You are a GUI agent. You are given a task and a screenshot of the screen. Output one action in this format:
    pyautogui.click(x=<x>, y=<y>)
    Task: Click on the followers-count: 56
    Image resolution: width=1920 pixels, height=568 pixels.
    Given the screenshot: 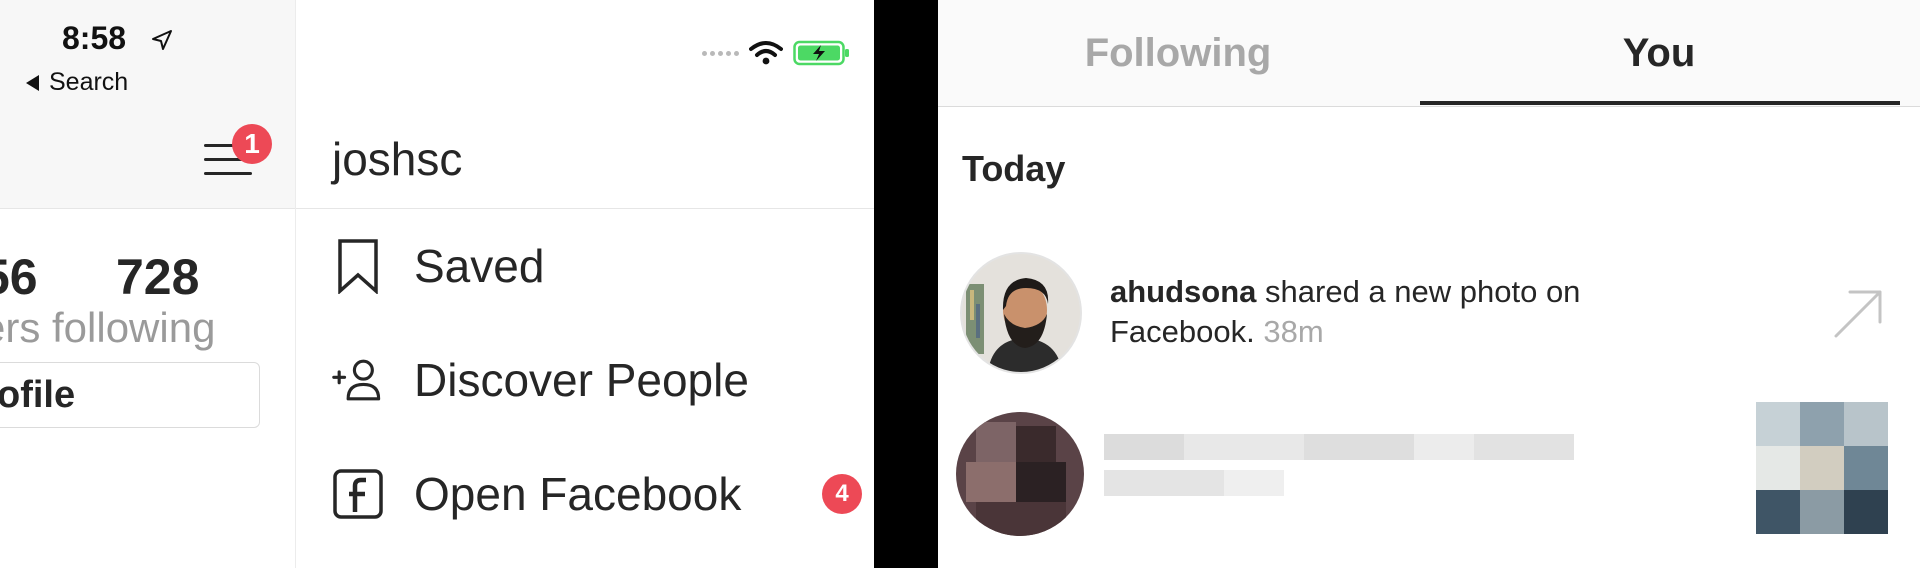 What is the action you would take?
    pyautogui.click(x=19, y=277)
    